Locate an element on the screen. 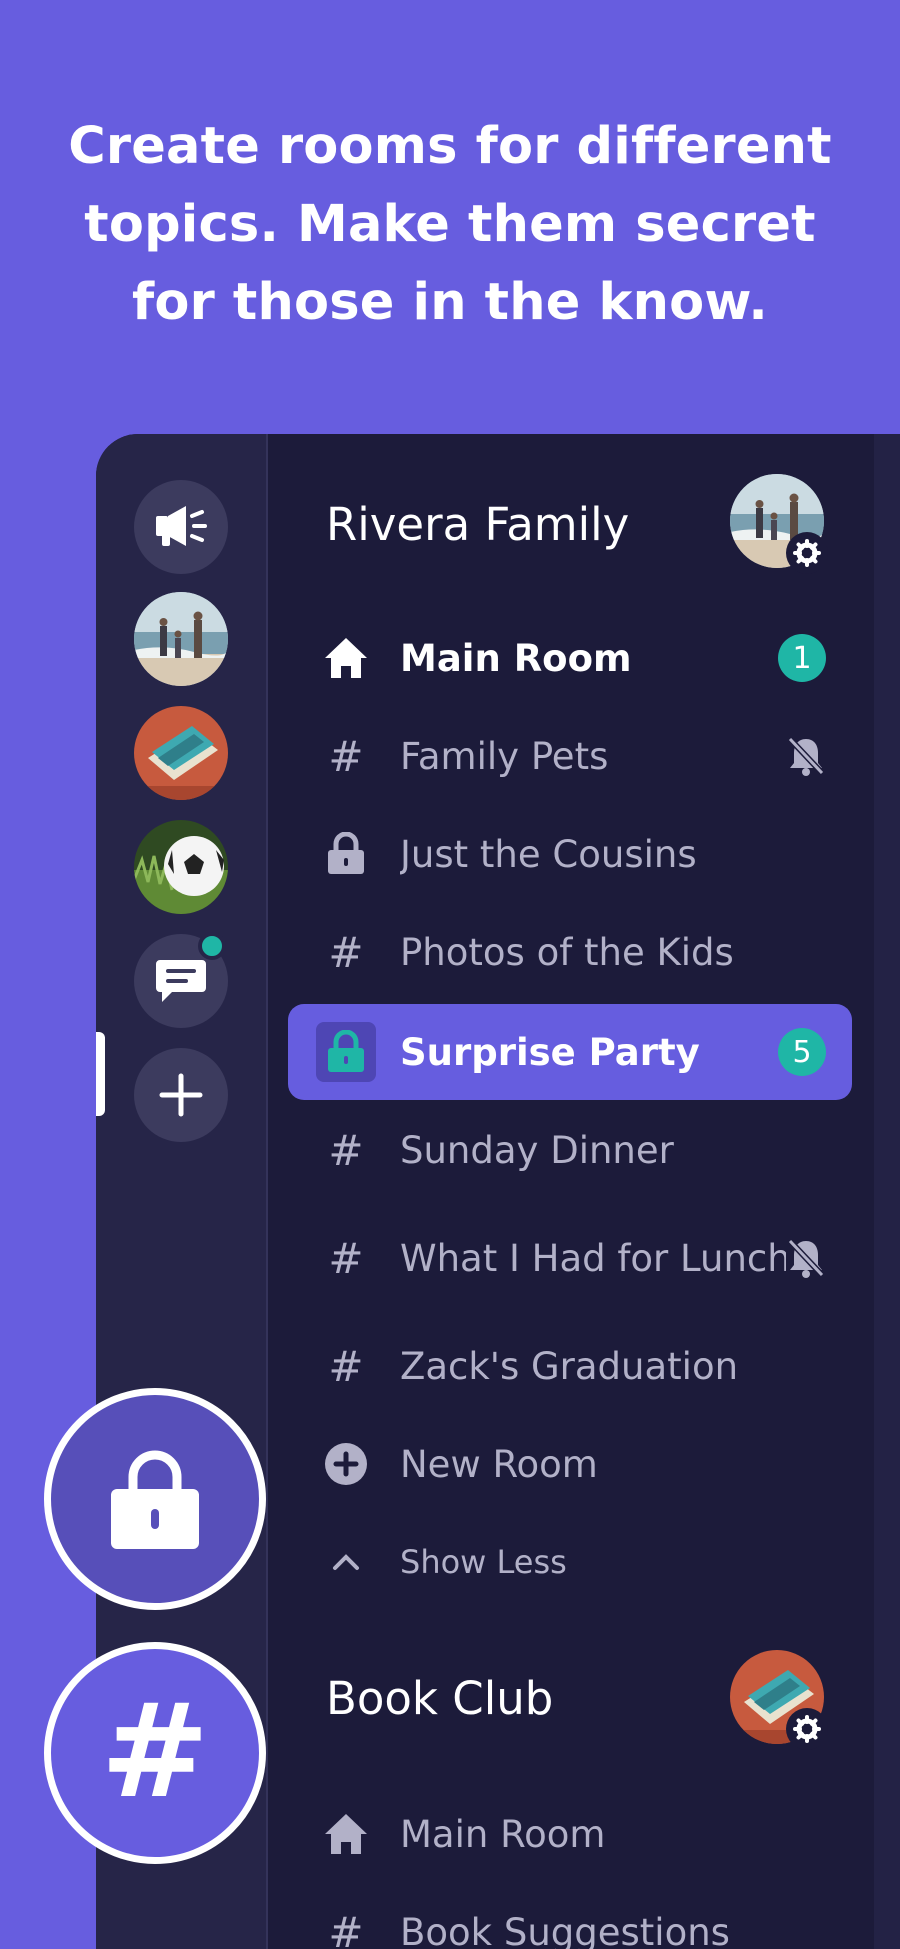  room-sunday-dinner: # Sunday Dinner is located at coordinates (570, 1150).